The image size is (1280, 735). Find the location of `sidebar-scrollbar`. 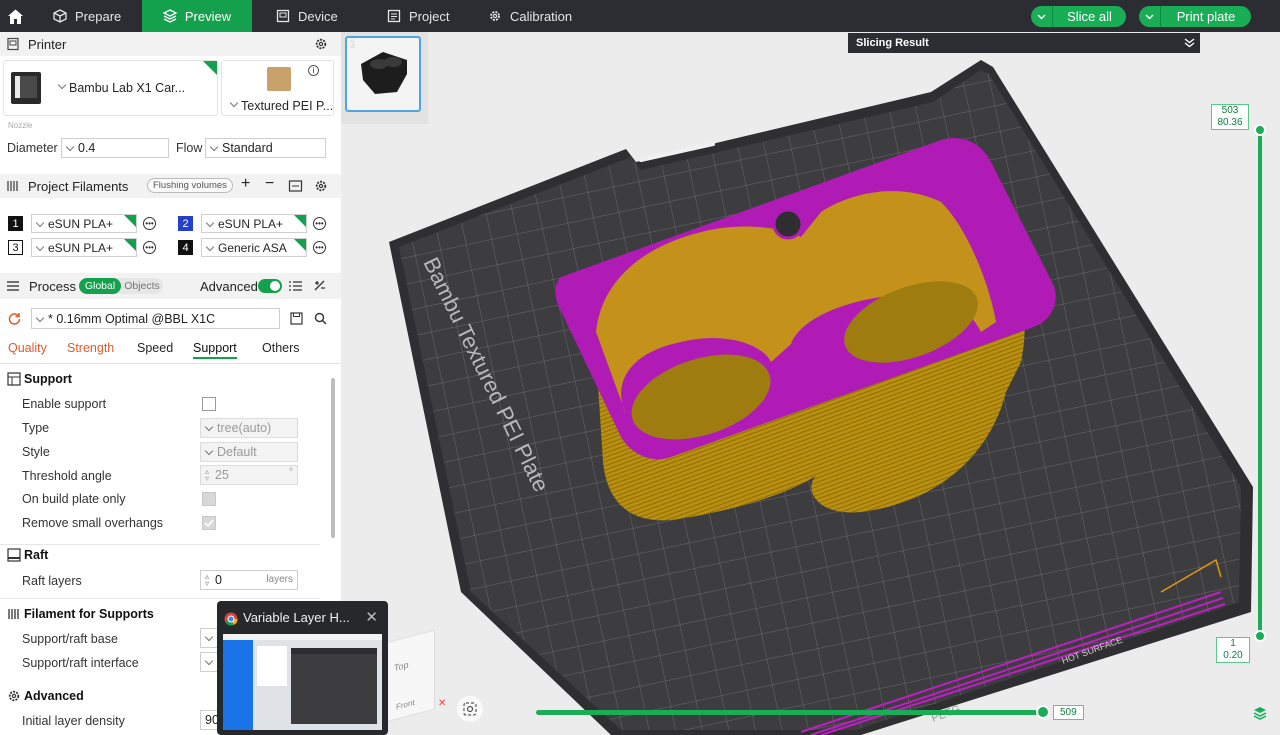

sidebar-scrollbar is located at coordinates (333, 458).